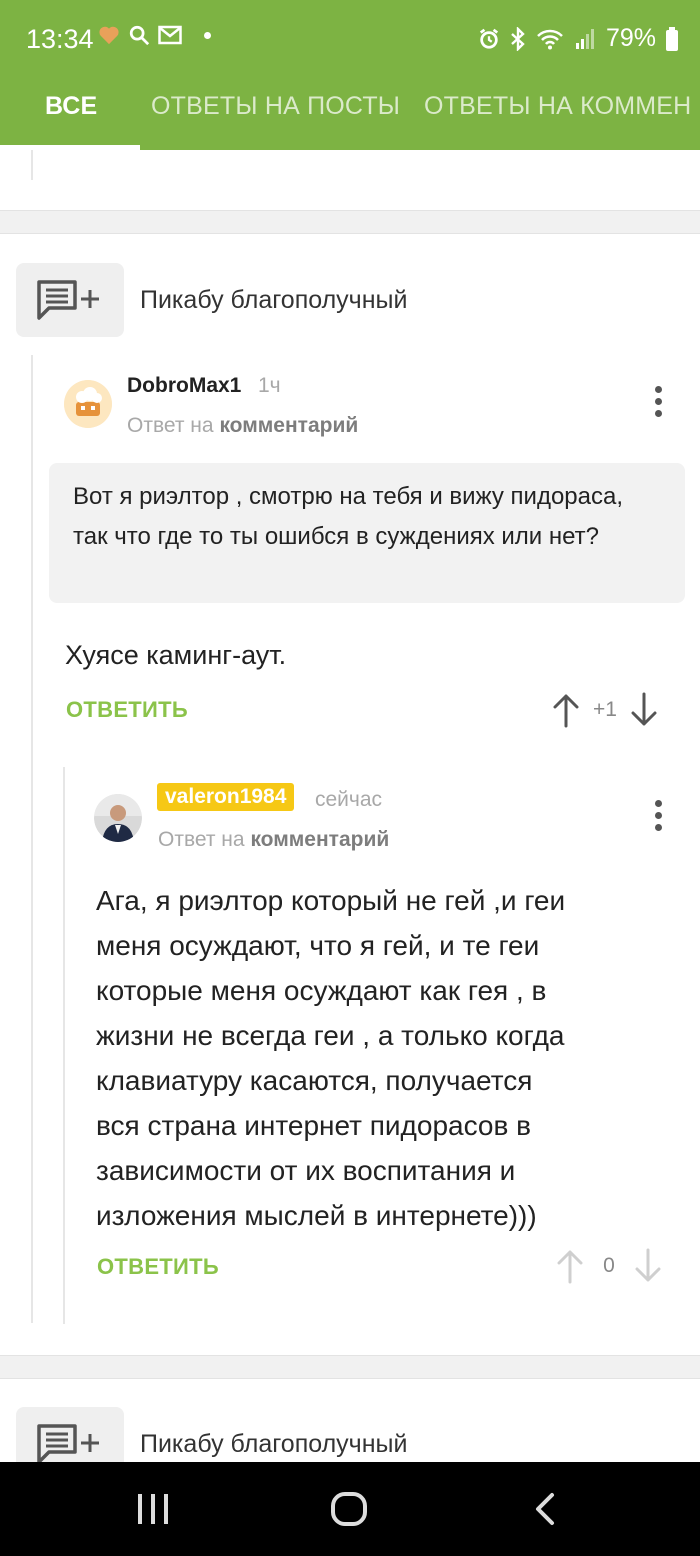 This screenshot has height=1556, width=700. Describe the element at coordinates (269, 385) in the screenshot. I see `comment-time: 1ч` at that location.